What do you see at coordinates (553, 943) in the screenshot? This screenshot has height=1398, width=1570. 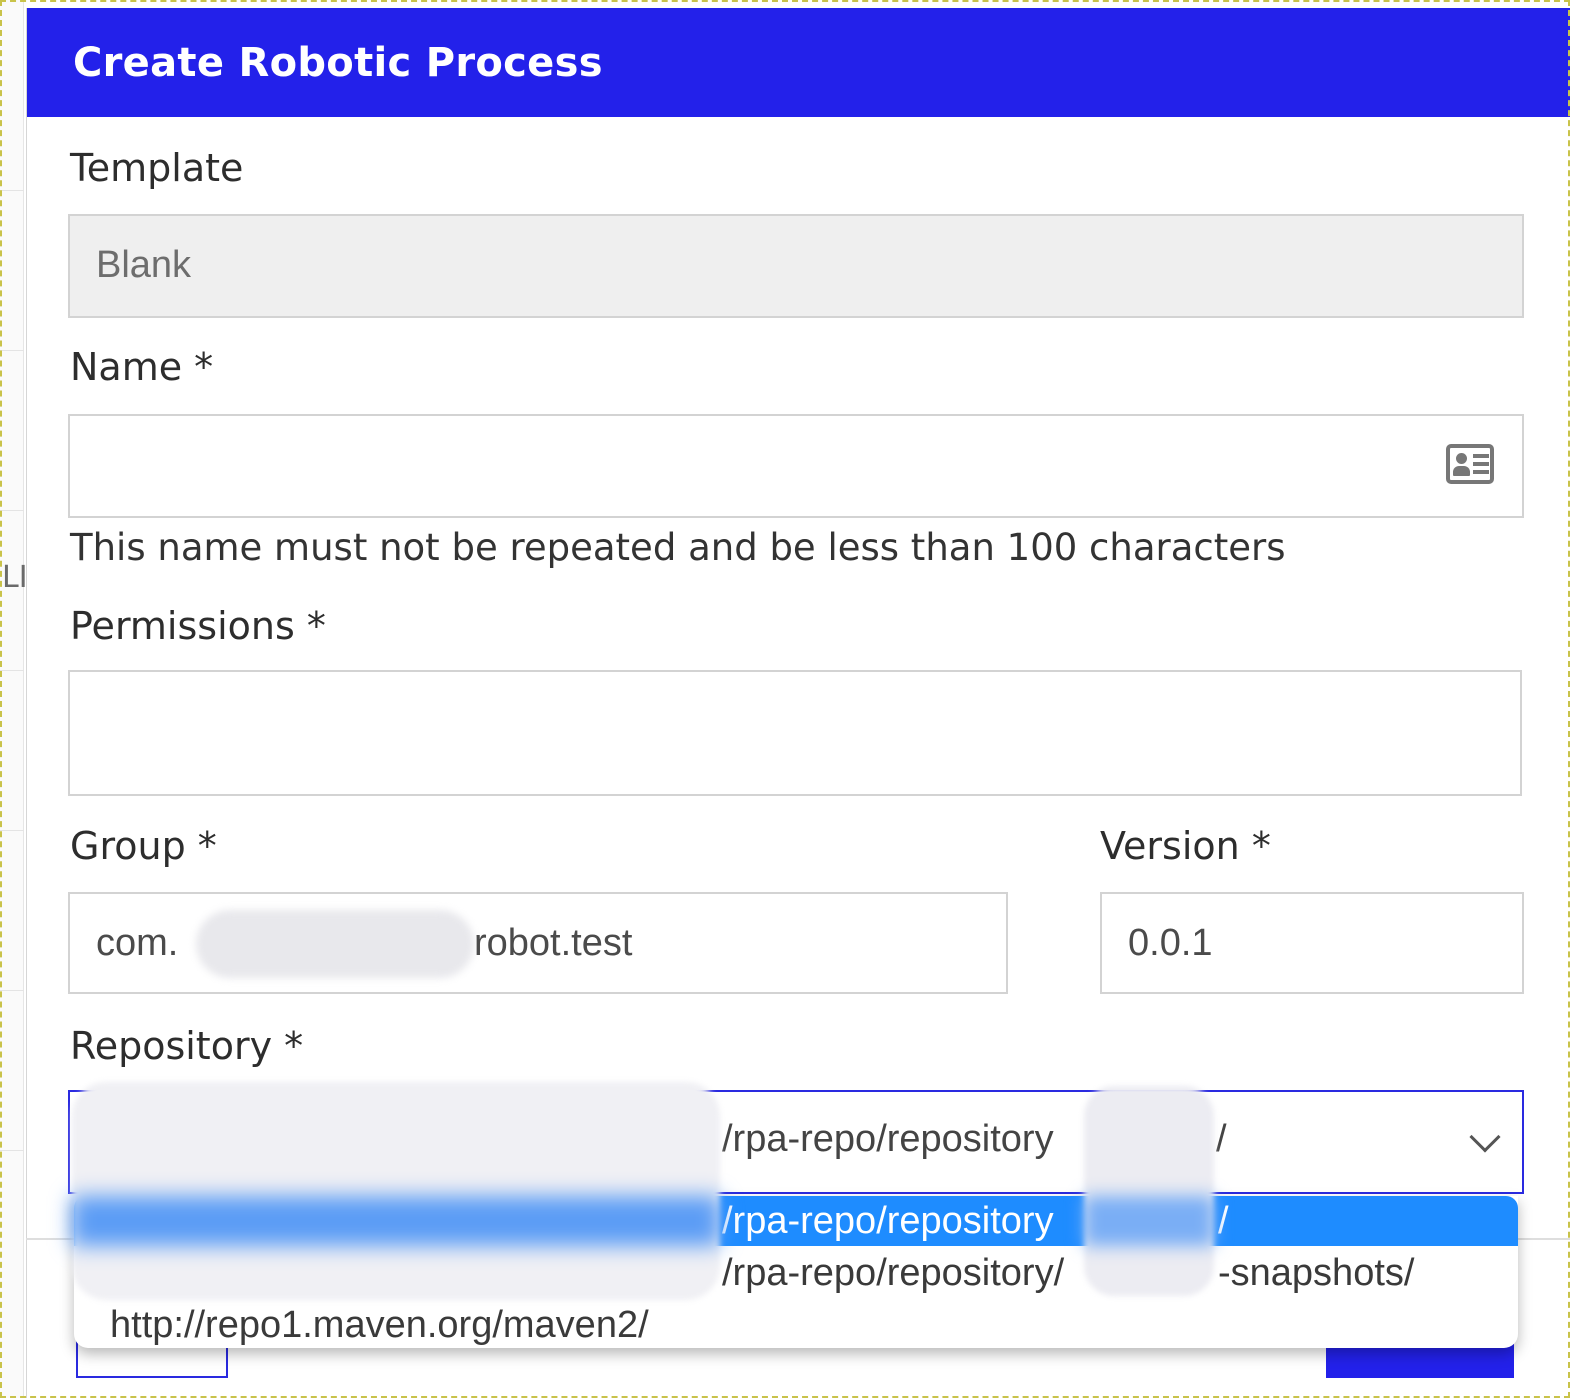 I see `group-value-suffix: robot.test` at bounding box center [553, 943].